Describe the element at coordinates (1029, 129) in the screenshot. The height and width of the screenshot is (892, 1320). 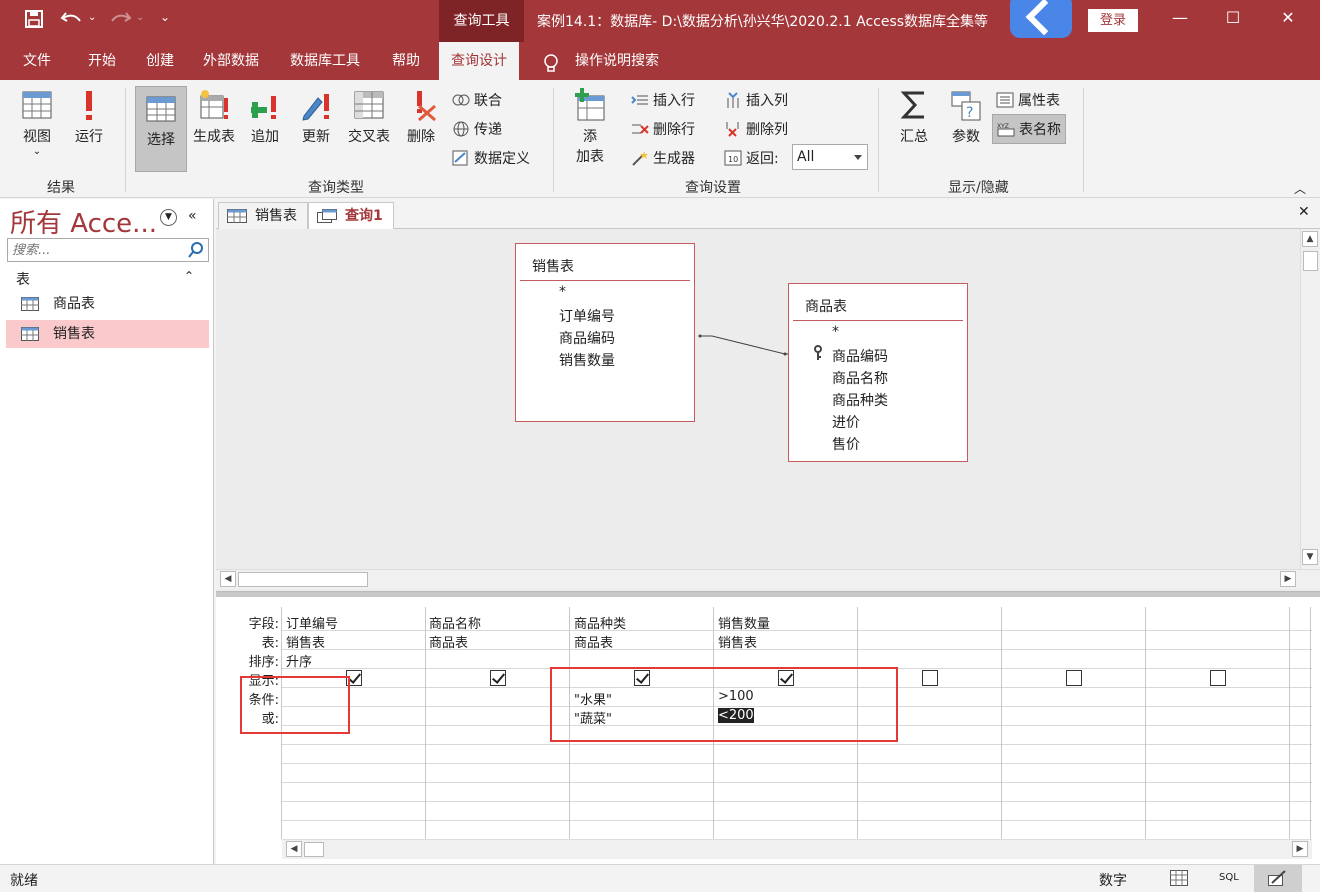
I see `table-names-button: XYZ 表名称` at that location.